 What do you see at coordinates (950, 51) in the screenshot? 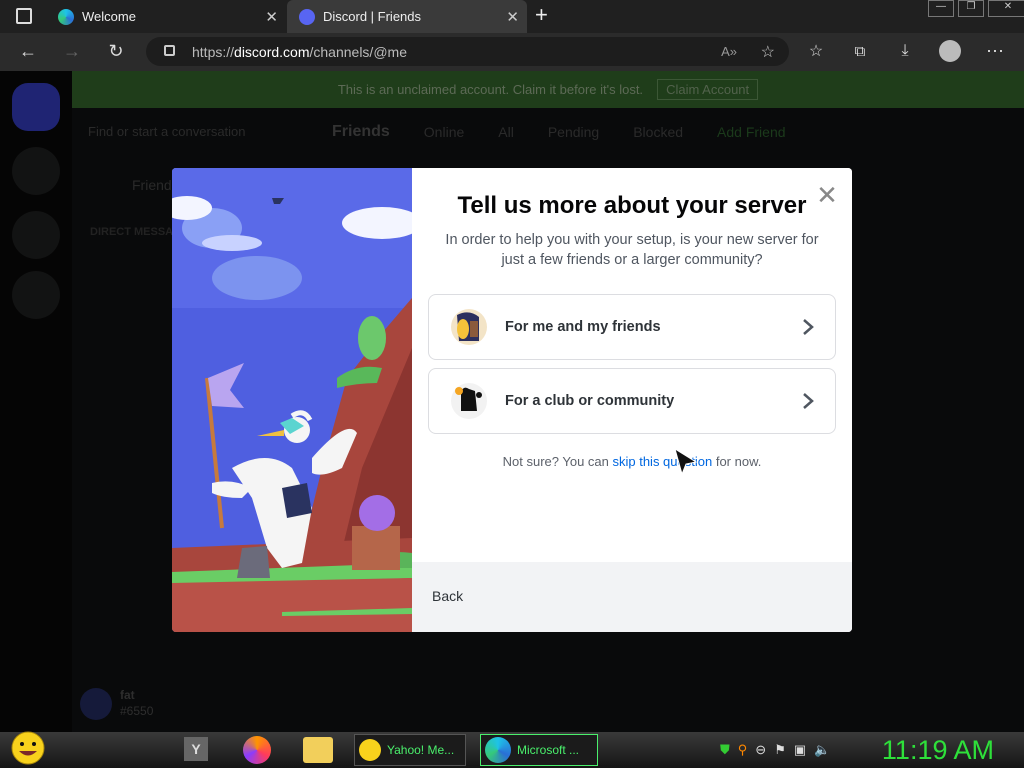
I see `profile-avatar` at bounding box center [950, 51].